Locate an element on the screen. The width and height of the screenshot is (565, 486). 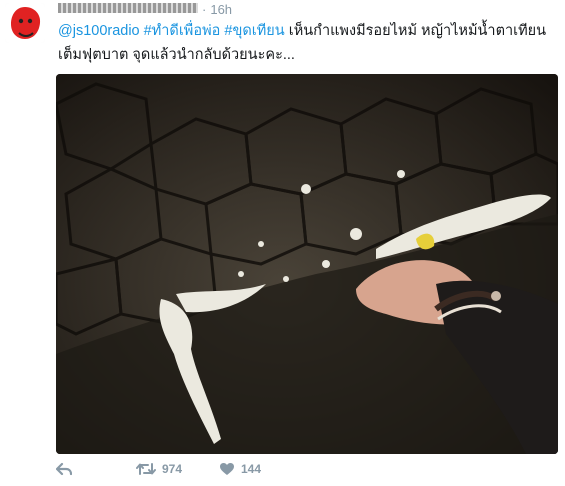
hashtag-link: #ทำดีเพื่อพ่อ is located at coordinates (182, 31).